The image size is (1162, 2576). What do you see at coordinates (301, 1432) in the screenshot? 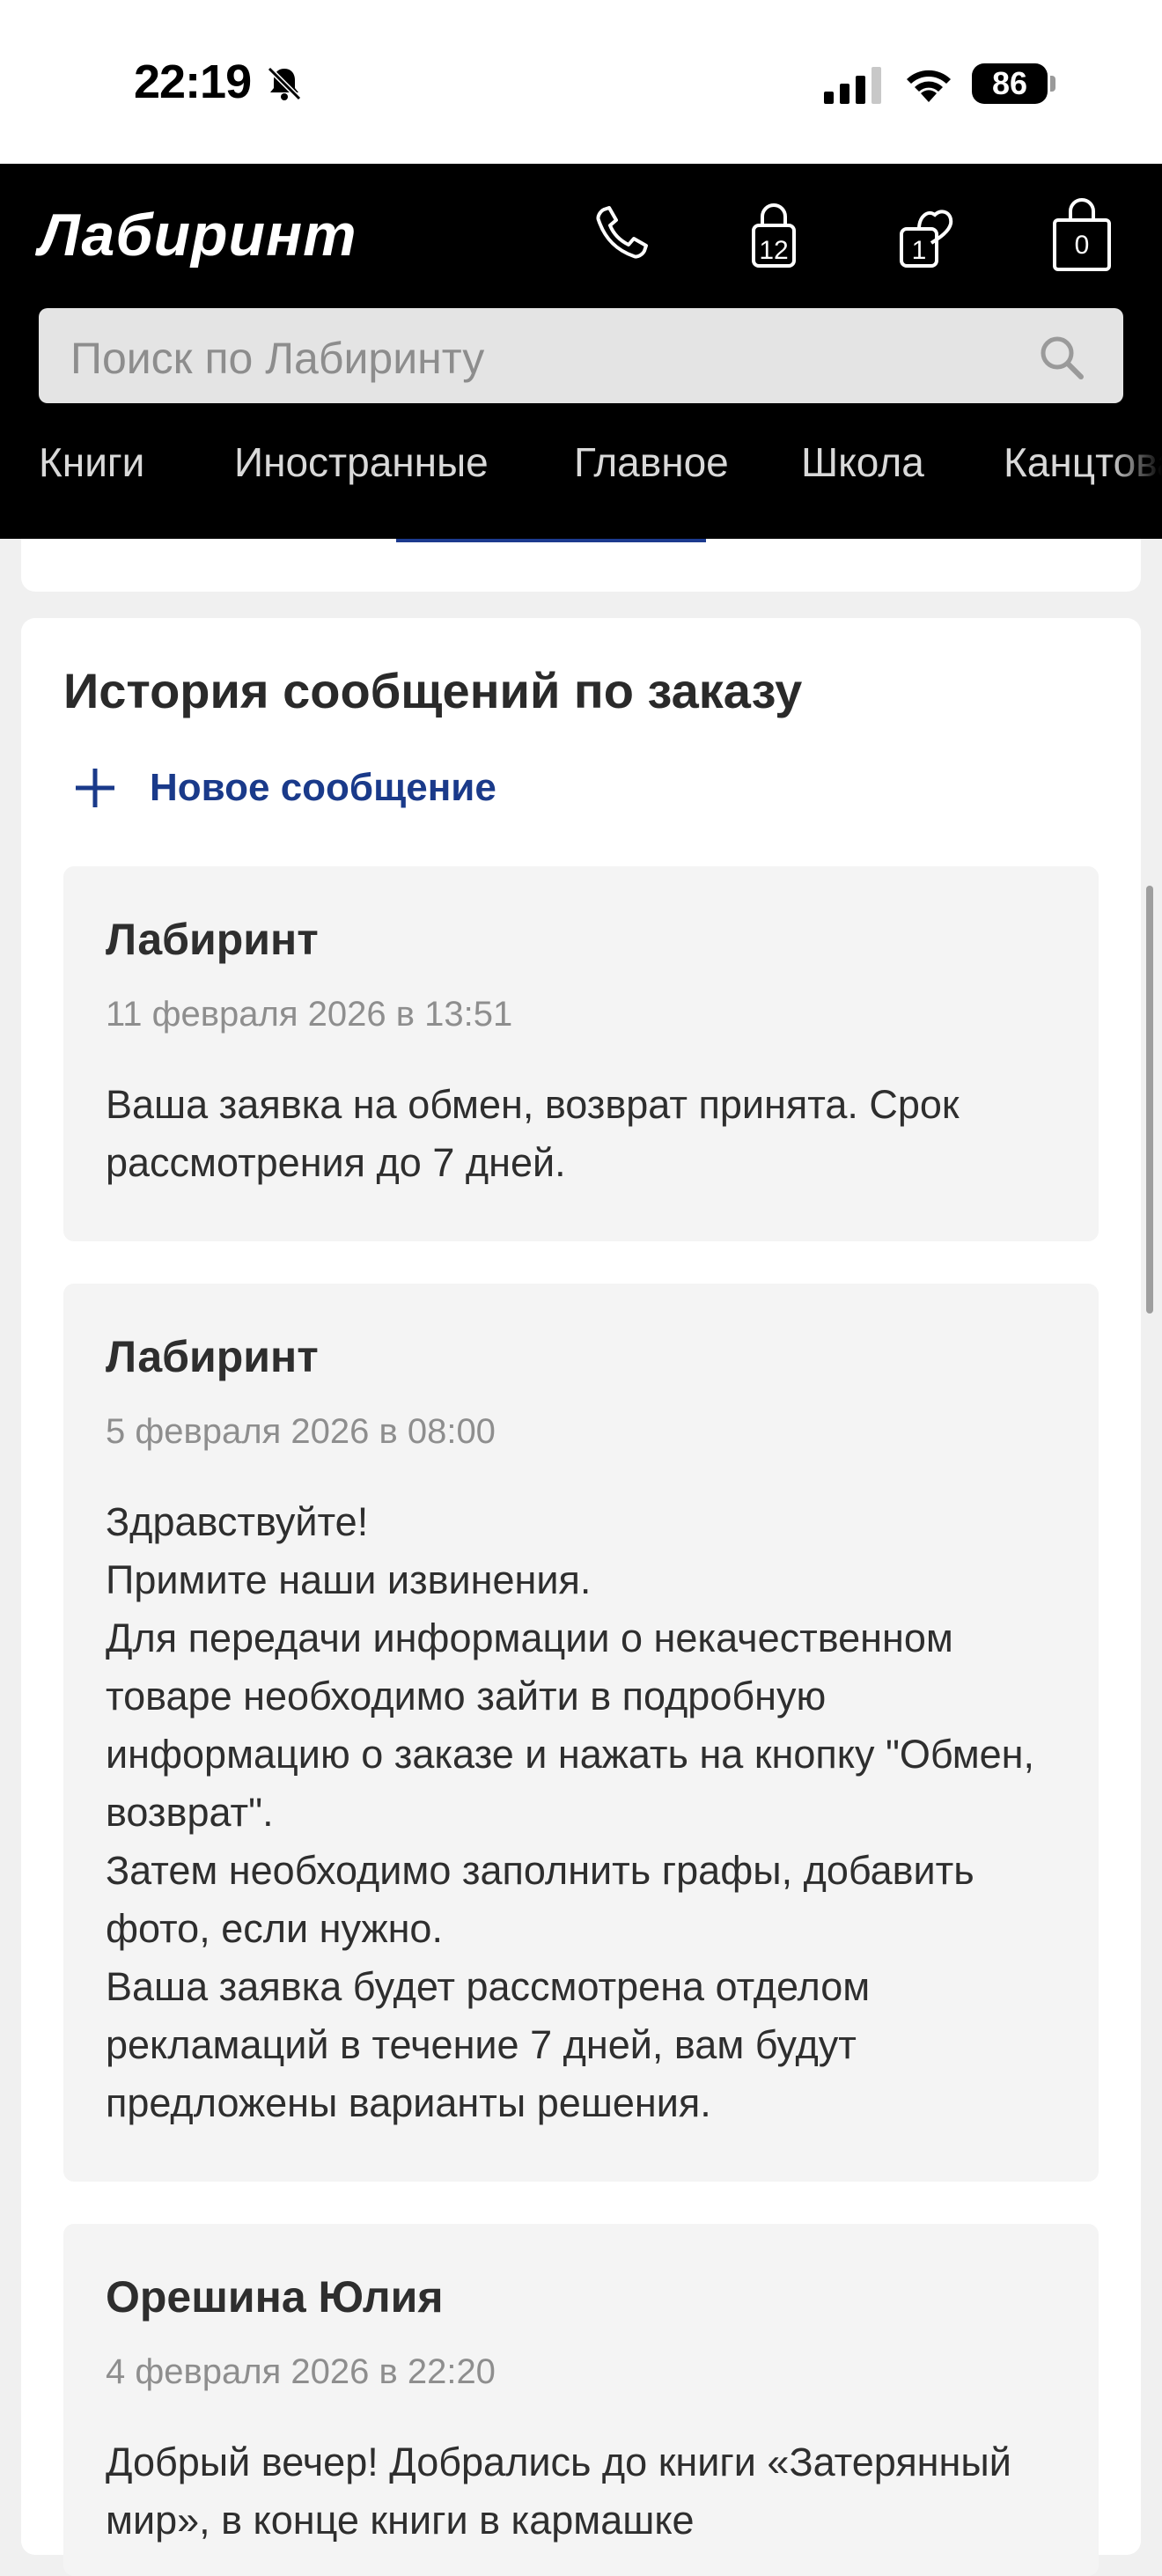
I see `message-date: 5 февраля 2026 в 08:00` at bounding box center [301, 1432].